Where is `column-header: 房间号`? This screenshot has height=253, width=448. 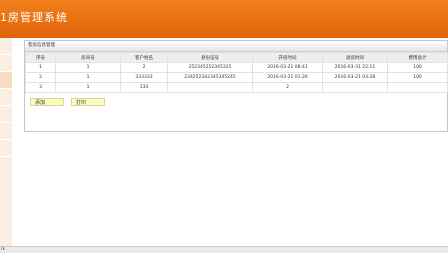
column-header: 房间号 is located at coordinates (88, 57).